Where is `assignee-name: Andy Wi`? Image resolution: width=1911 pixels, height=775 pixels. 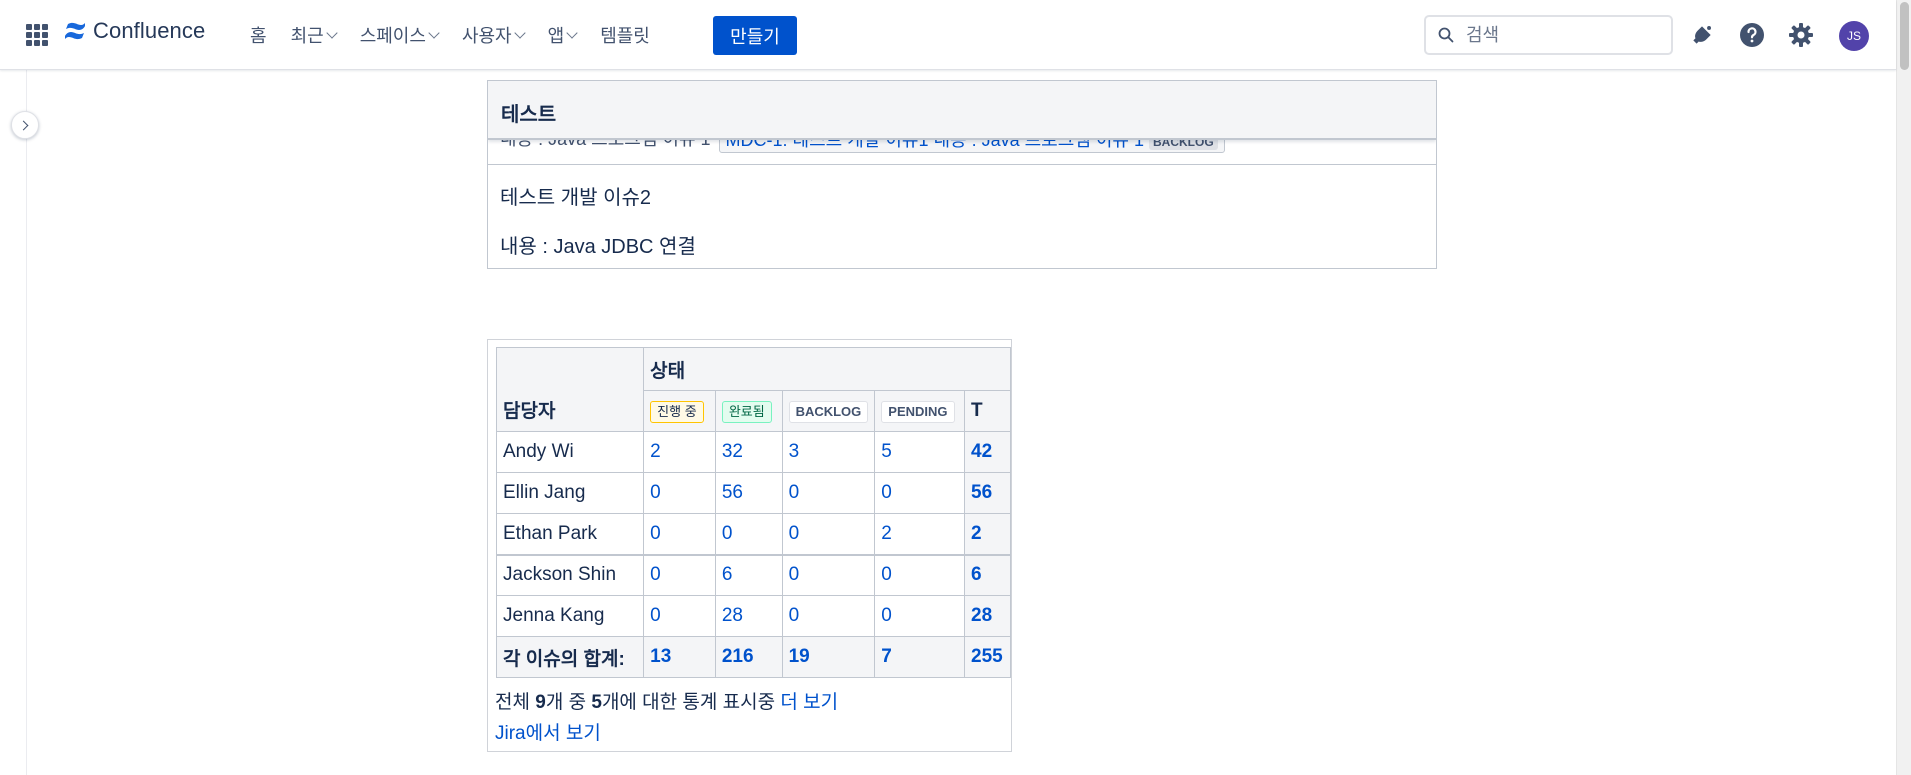
assignee-name: Andy Wi is located at coordinates (570, 452).